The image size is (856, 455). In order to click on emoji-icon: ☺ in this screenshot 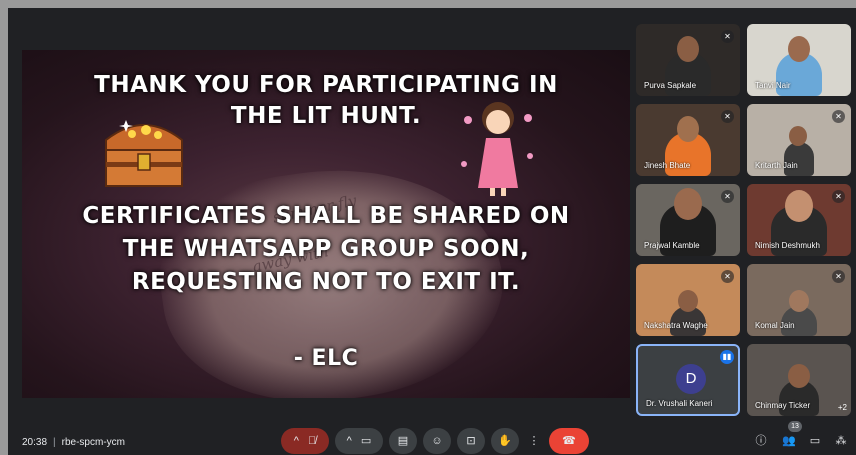, I will do `click(437, 441)`.